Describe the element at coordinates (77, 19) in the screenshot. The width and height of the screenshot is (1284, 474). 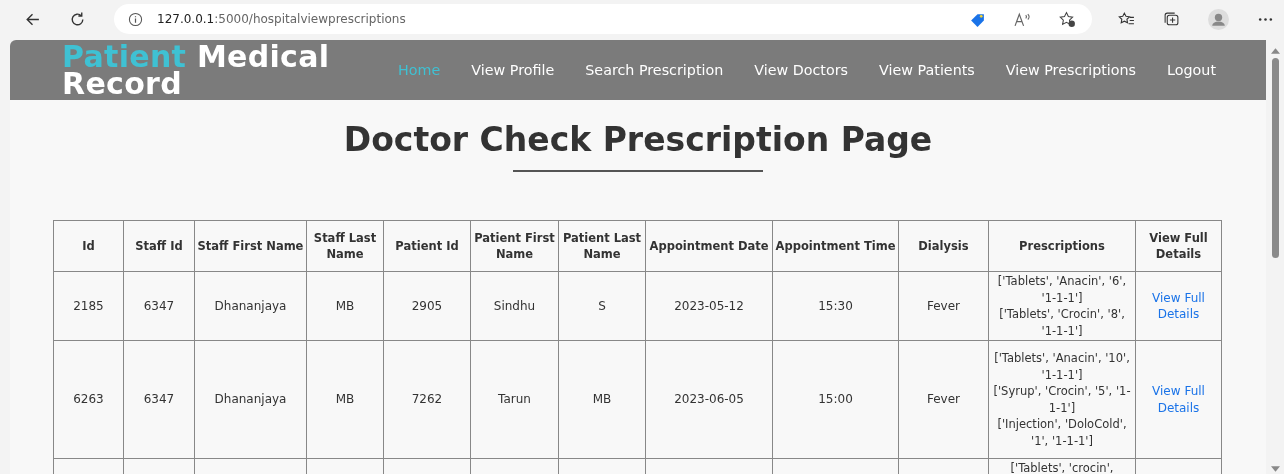
I see `refresh-icon` at that location.